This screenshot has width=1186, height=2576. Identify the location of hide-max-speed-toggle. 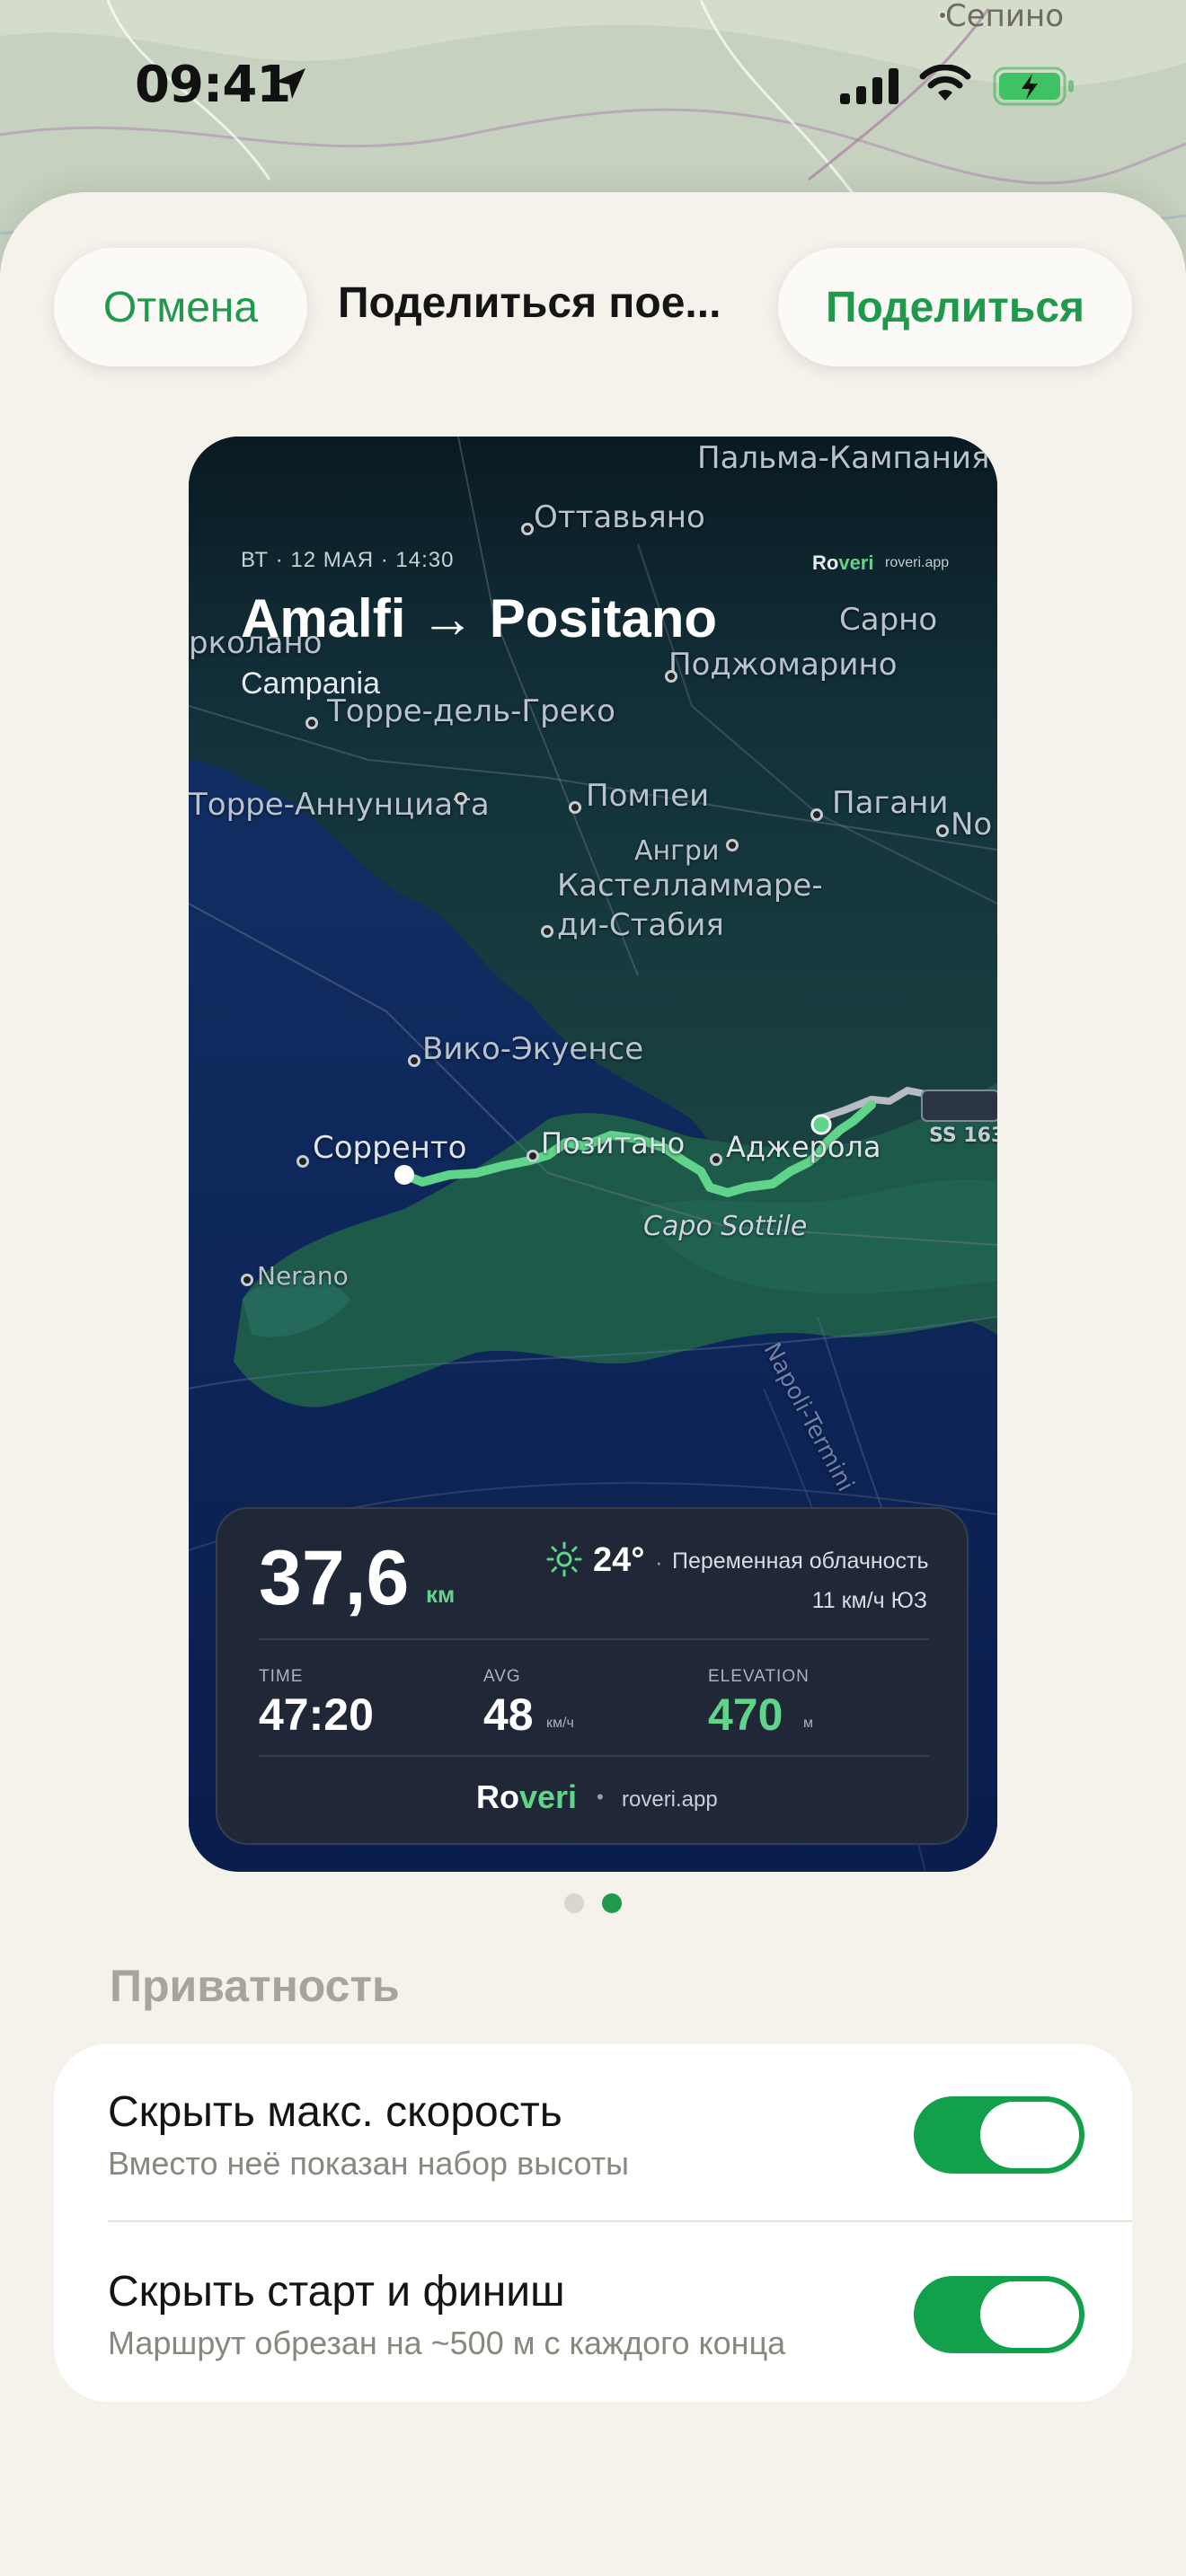
(999, 2135).